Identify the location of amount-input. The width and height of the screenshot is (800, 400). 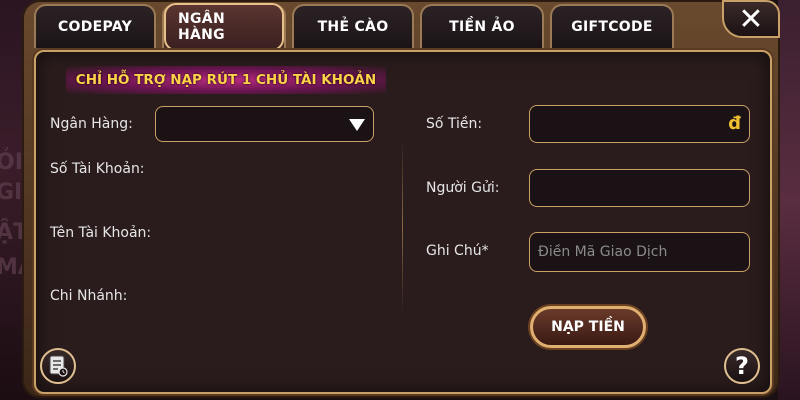
(639, 124).